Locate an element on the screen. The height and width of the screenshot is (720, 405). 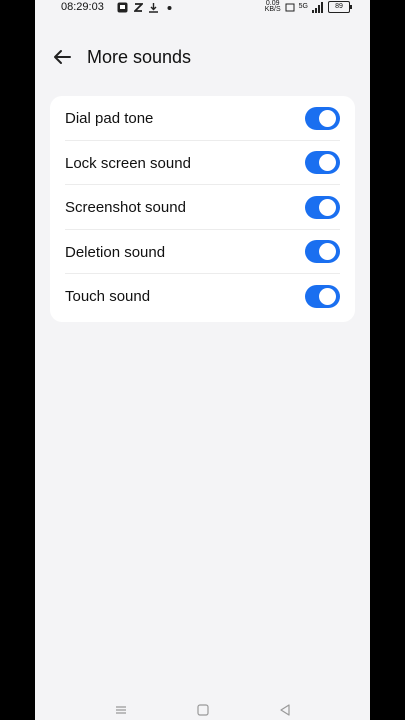
setting-label: Deletion sound is located at coordinates (115, 252).